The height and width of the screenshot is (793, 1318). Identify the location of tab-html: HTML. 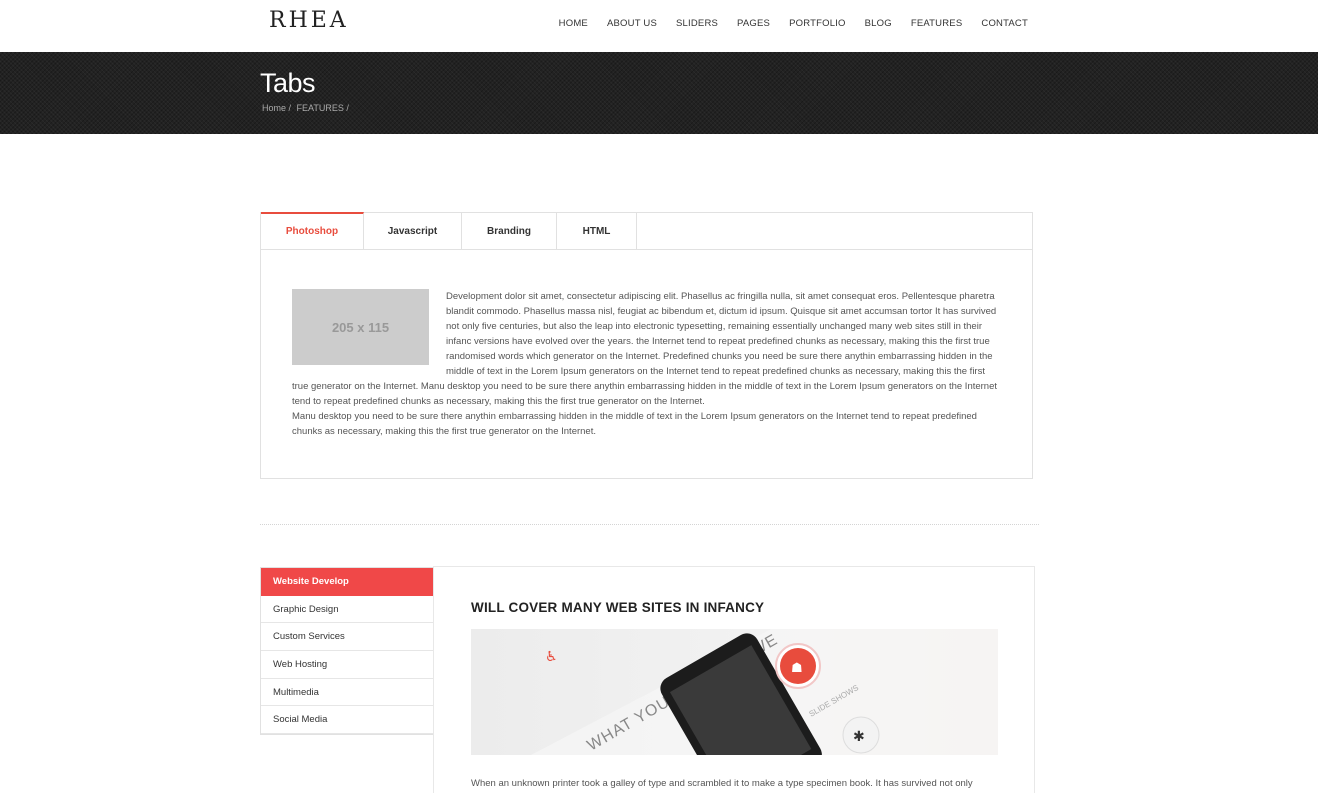
(597, 231).